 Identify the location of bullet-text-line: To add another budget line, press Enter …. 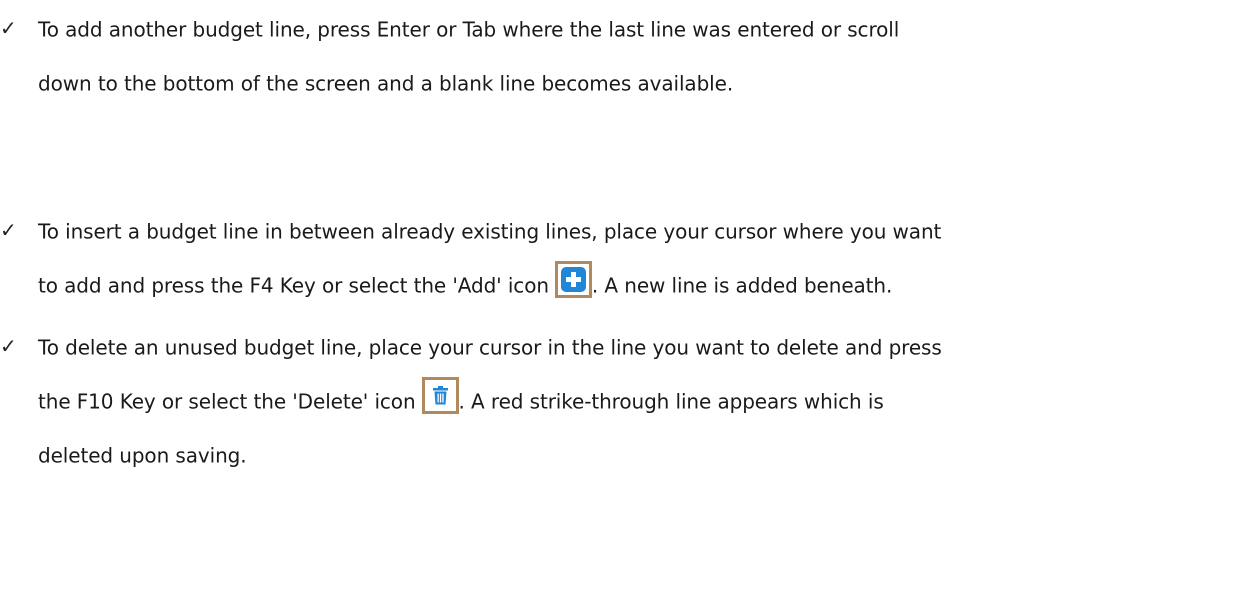
(469, 29).